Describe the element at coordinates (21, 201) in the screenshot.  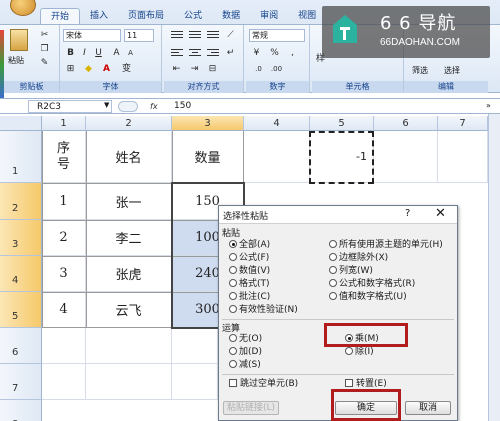
I see `row-header-selected: 2` at that location.